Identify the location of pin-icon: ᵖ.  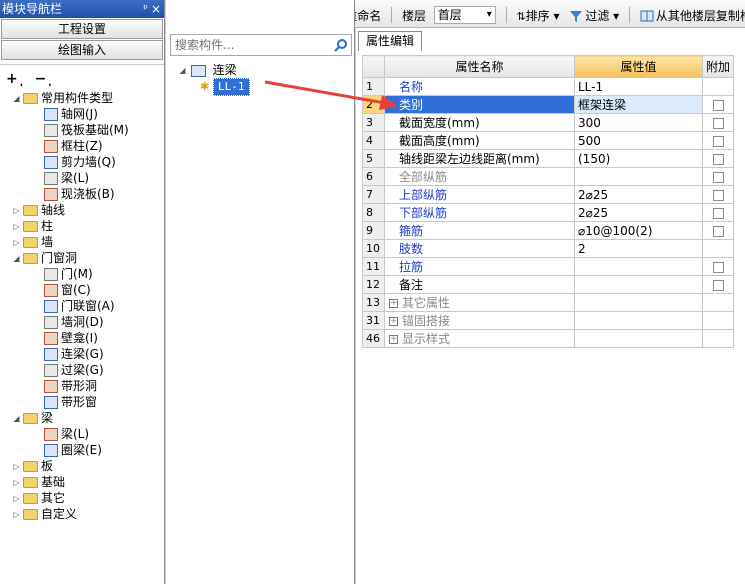
(145, 9).